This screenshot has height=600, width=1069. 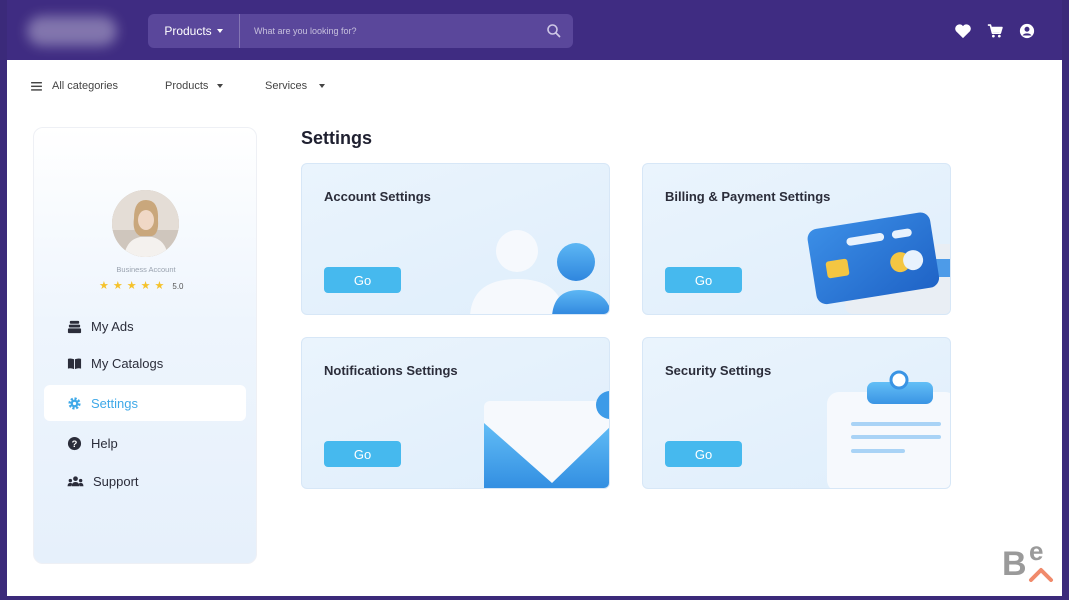 What do you see at coordinates (362, 280) in the screenshot?
I see `account-settings-go-button: Go` at bounding box center [362, 280].